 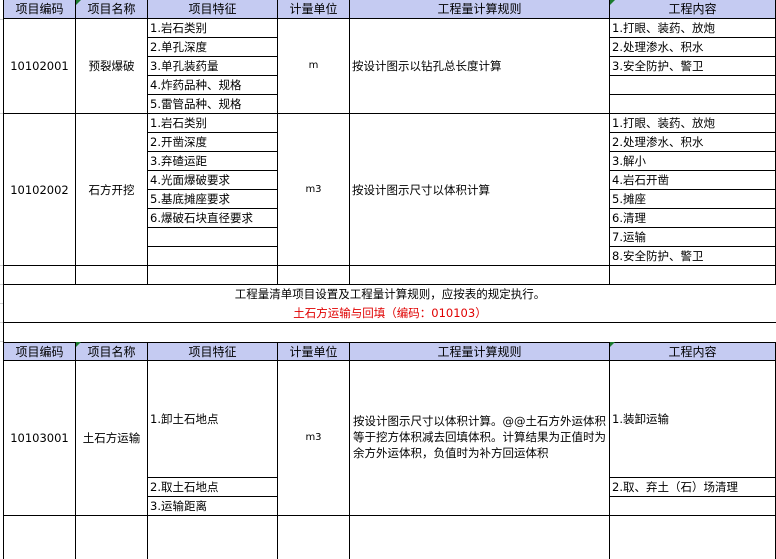 What do you see at coordinates (212, 180) in the screenshot?
I see `feature-item: 4.光面爆破要求` at bounding box center [212, 180].